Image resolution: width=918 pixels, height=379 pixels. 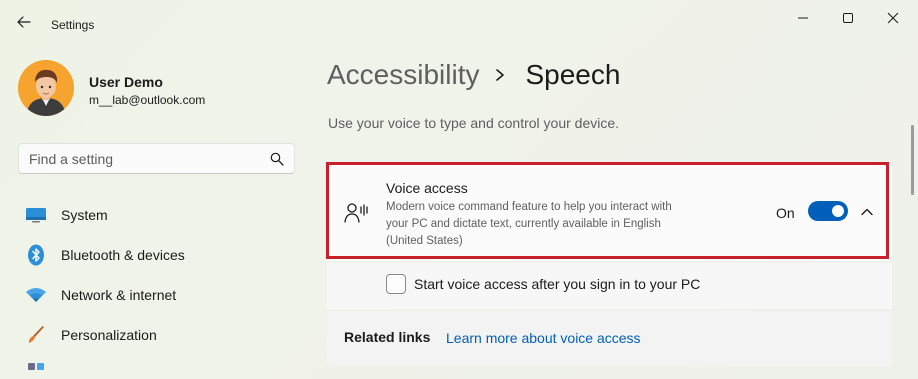 I want to click on learn-more-link: Learn more about voice access, so click(x=543, y=338).